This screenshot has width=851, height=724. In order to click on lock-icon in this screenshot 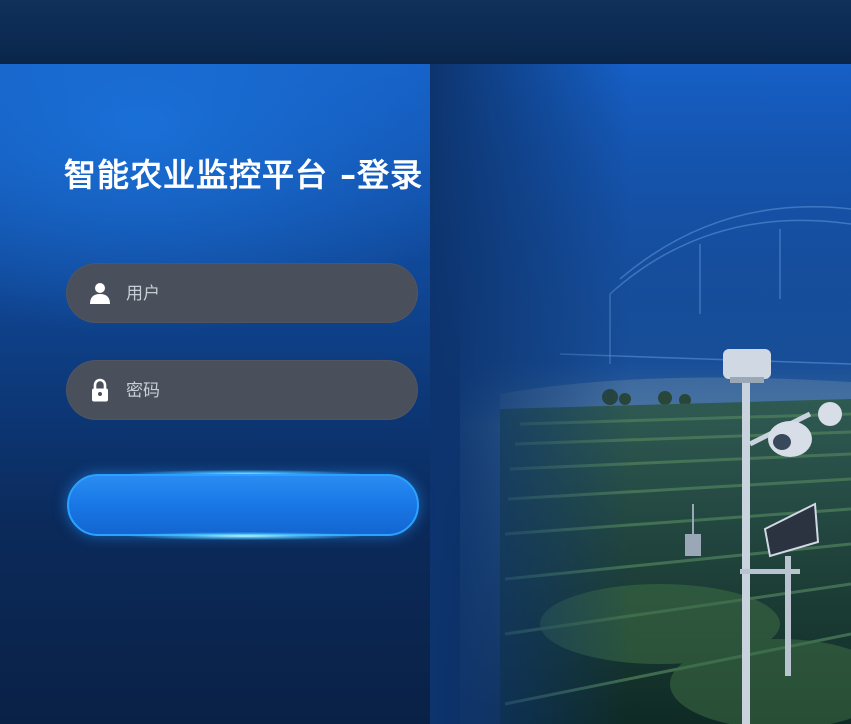, I will do `click(100, 390)`.